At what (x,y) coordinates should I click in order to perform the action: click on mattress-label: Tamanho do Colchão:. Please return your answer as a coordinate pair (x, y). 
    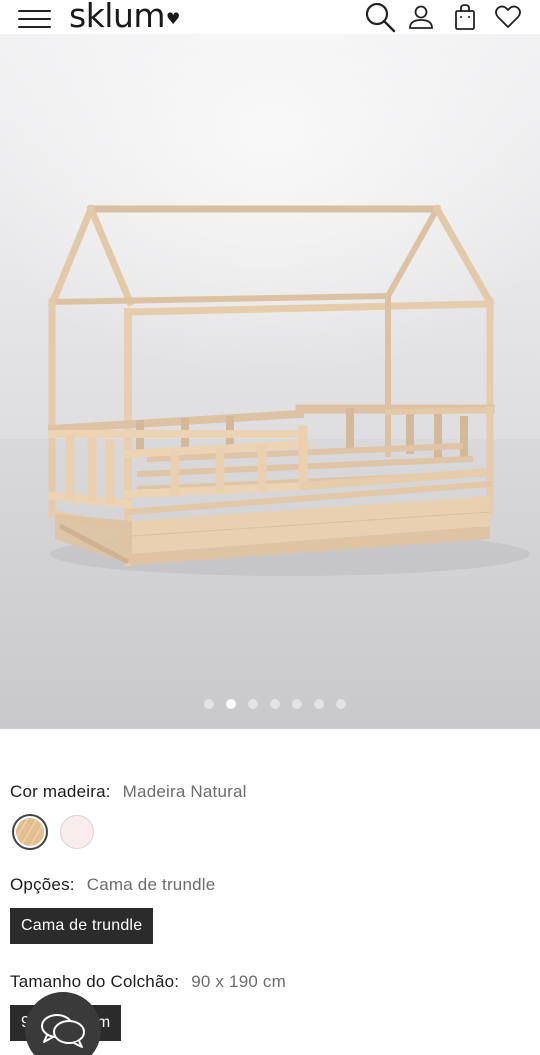
    Looking at the image, I should click on (95, 981).